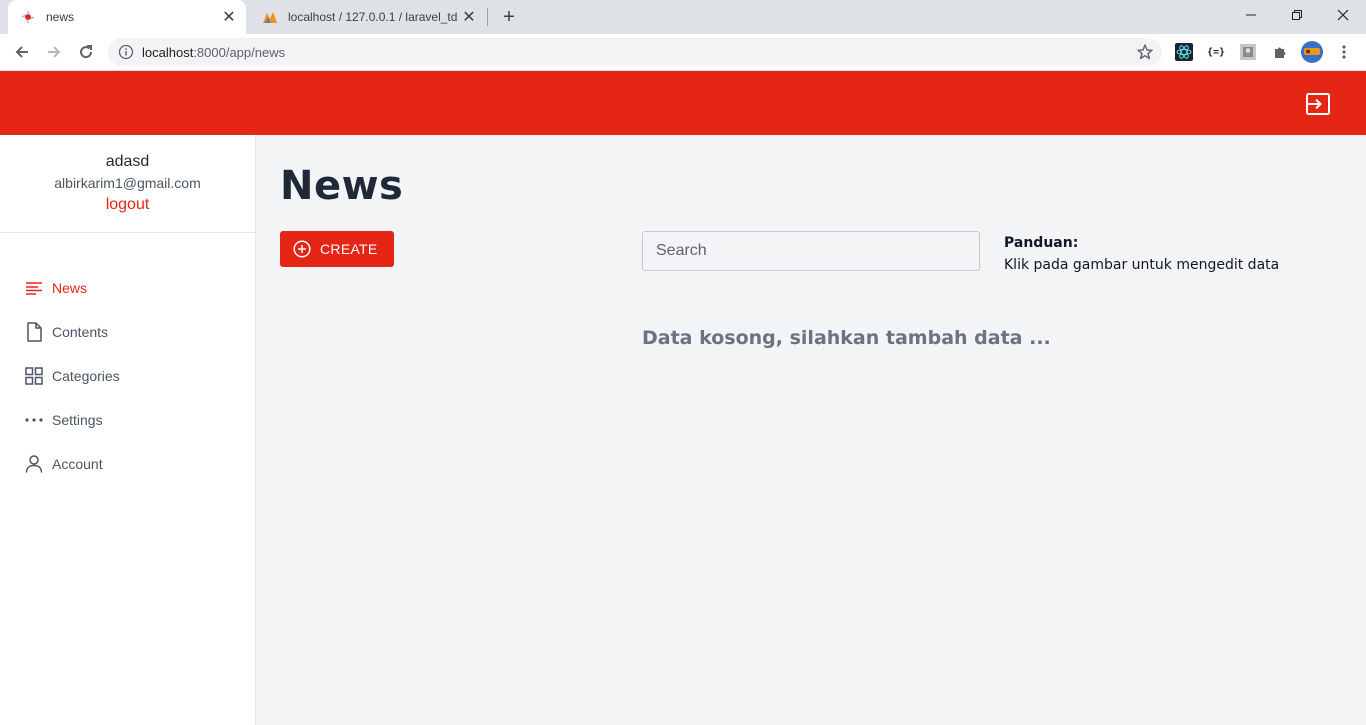 The height and width of the screenshot is (725, 1366). Describe the element at coordinates (302, 249) in the screenshot. I see `plus-circle-icon` at that location.